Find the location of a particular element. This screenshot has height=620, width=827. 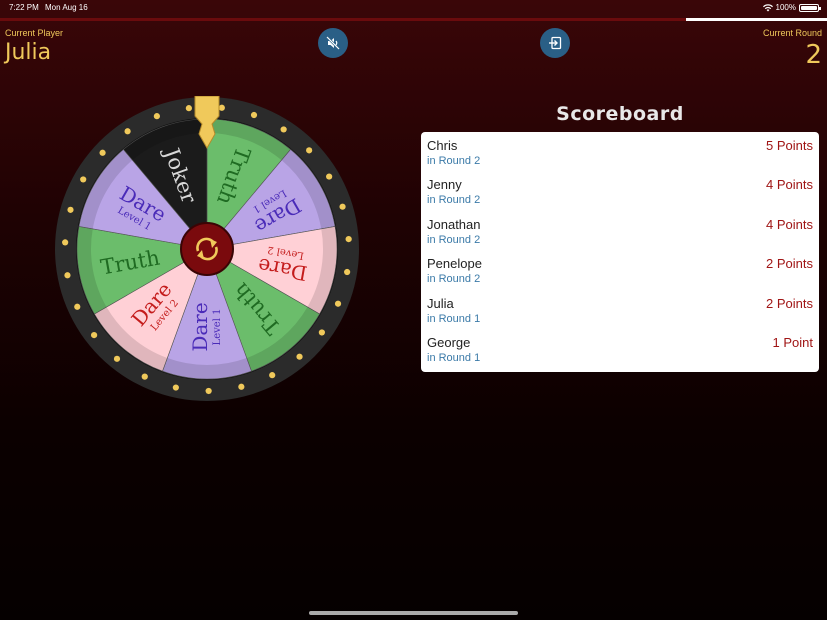

speaker-mute-icon is located at coordinates (333, 43).